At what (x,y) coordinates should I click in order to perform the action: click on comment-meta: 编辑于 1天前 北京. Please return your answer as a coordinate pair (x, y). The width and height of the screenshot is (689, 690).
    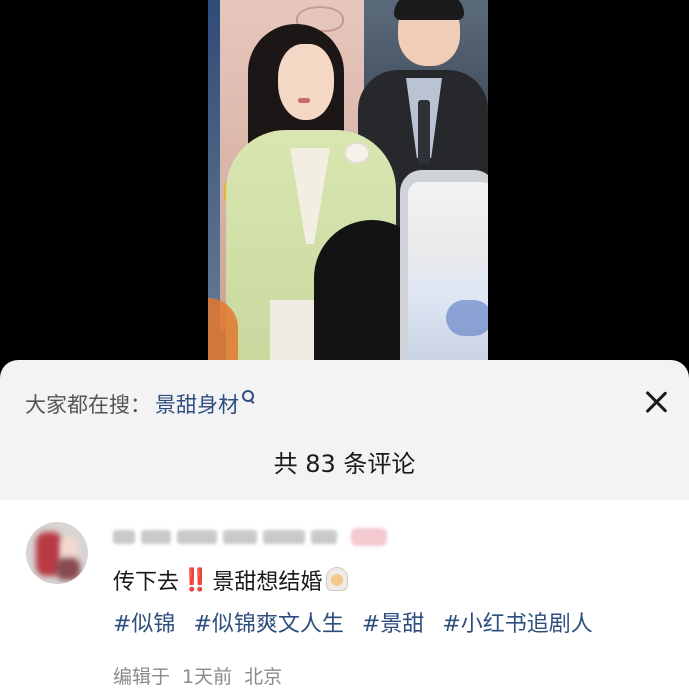
    Looking at the image, I should click on (203, 675).